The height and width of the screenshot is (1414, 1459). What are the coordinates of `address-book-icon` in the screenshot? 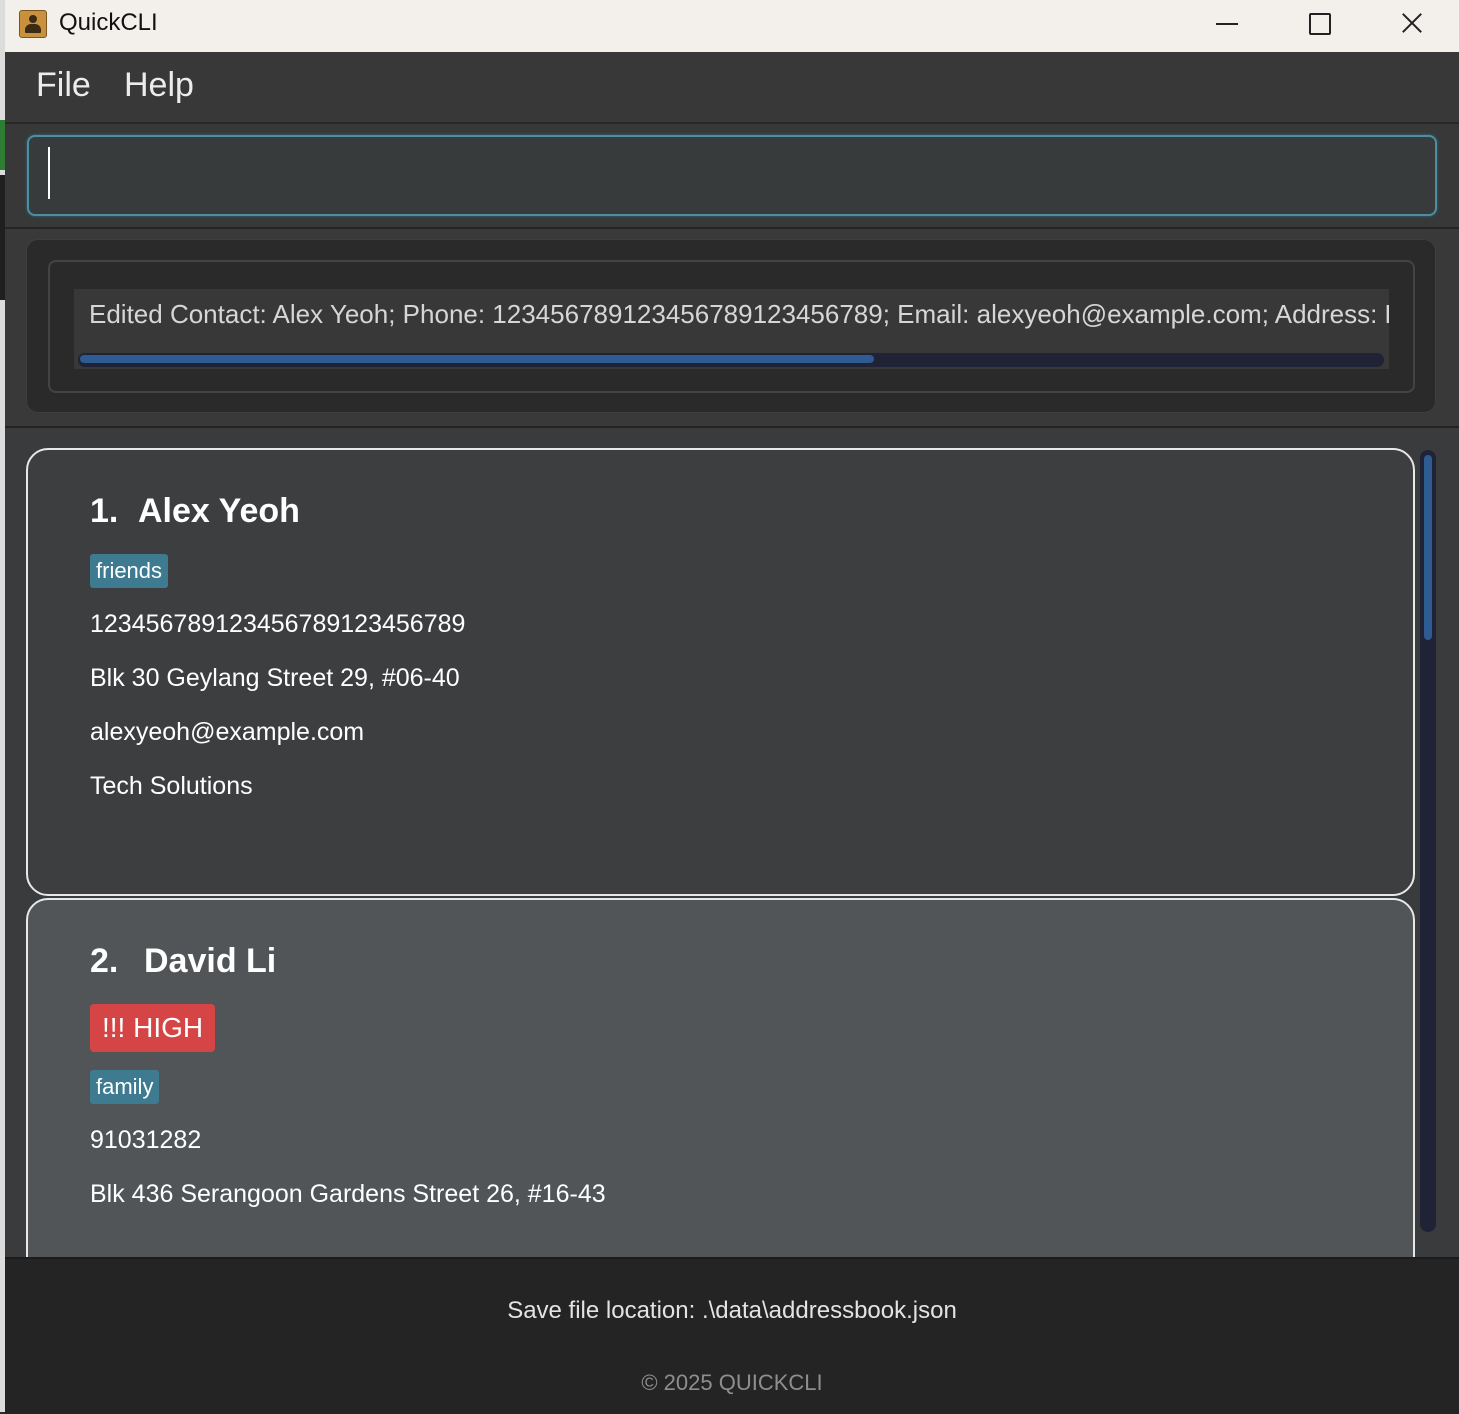 It's located at (33, 24).